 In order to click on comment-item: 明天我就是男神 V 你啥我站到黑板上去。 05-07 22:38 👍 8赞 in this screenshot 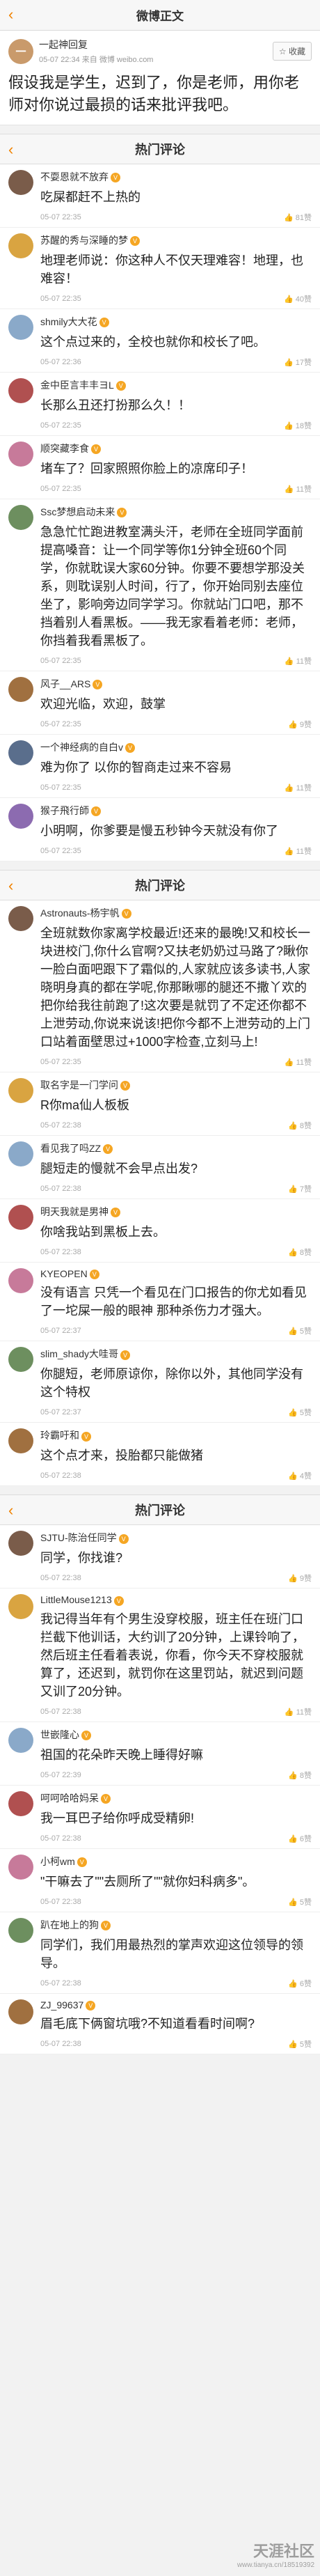, I will do `click(160, 1231)`.